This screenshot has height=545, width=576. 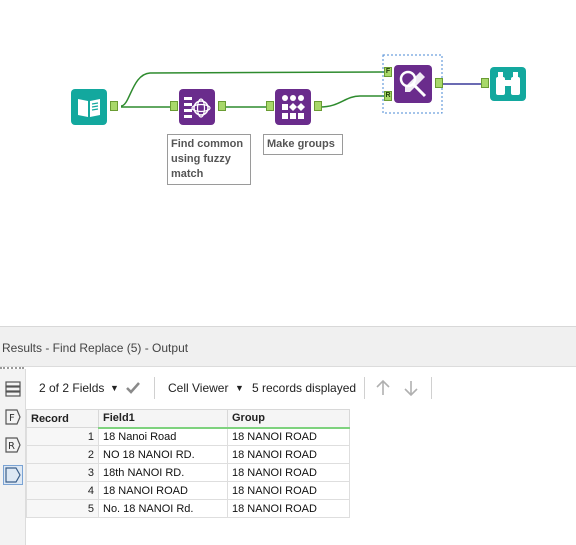 I want to click on record-icon: R, so click(x=13, y=445).